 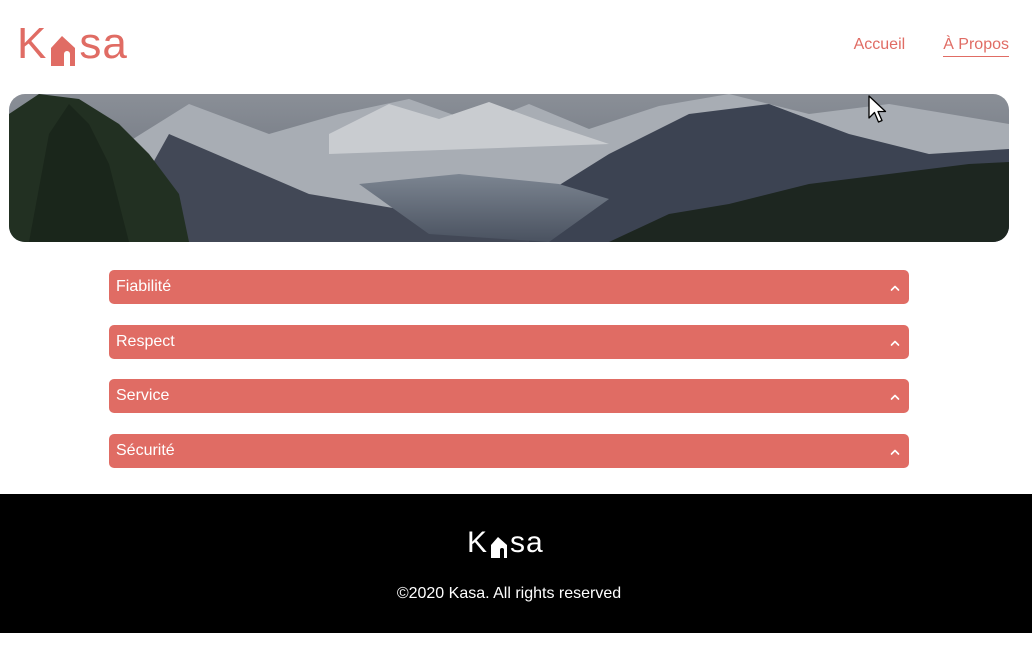 I want to click on collapse-title: Fiabilité, so click(x=144, y=286).